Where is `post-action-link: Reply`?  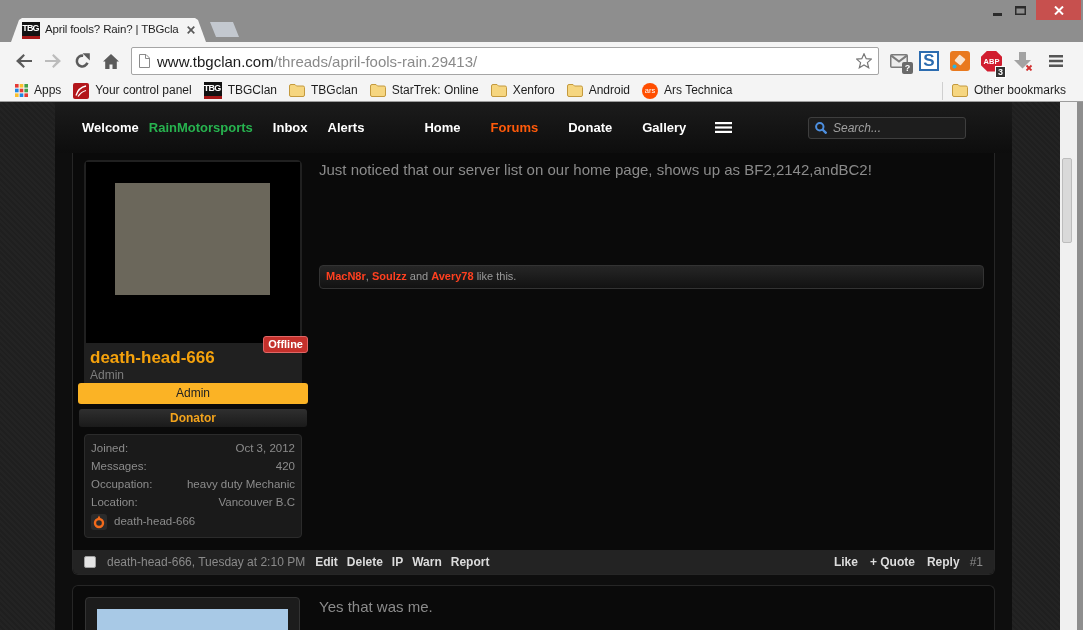 post-action-link: Reply is located at coordinates (943, 562).